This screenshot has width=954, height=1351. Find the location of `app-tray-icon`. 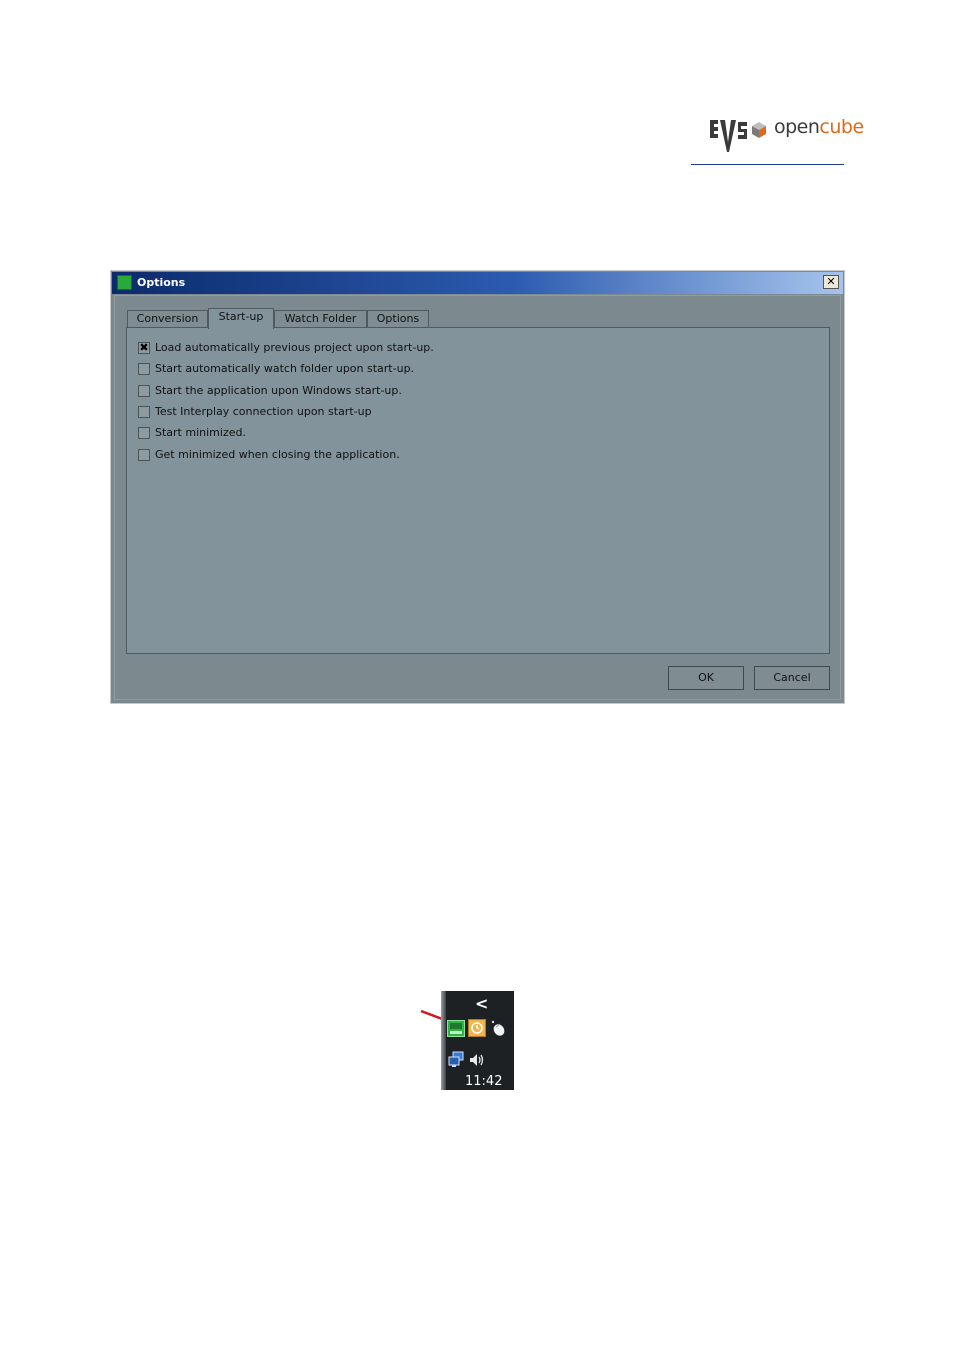

app-tray-icon is located at coordinates (456, 1028).